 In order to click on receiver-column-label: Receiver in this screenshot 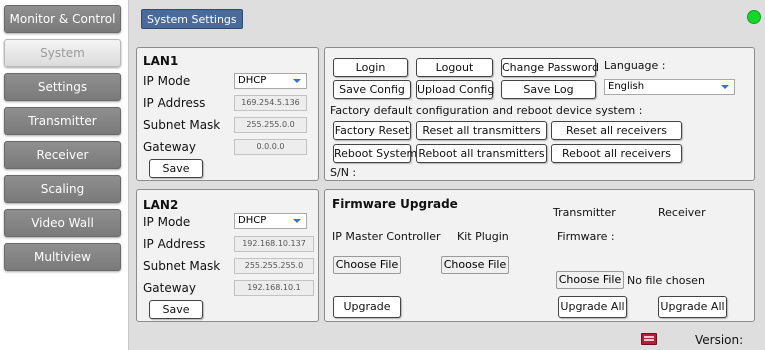, I will do `click(682, 212)`.